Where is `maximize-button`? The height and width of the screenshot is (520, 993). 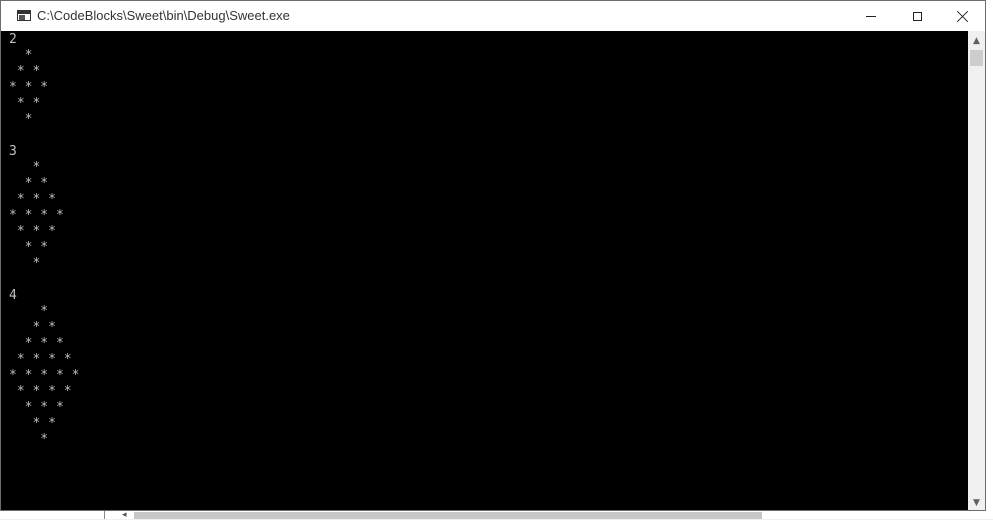
maximize-button is located at coordinates (917, 16).